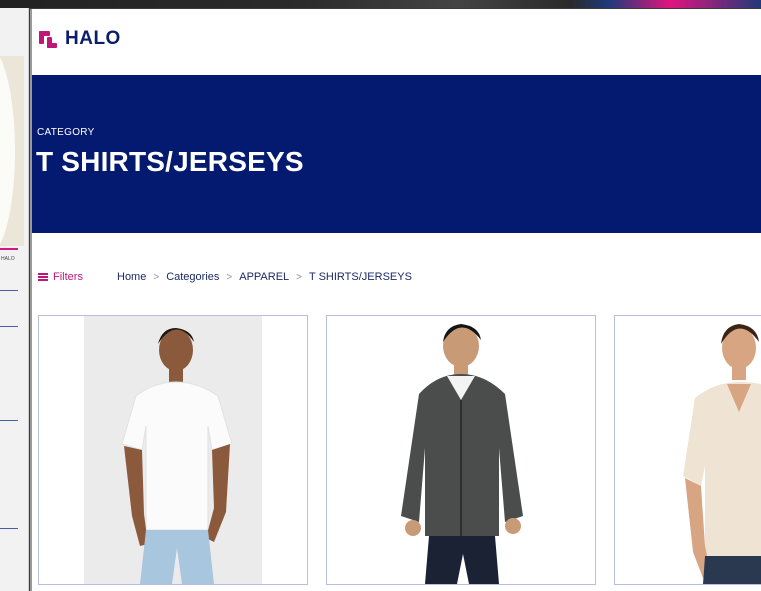 This screenshot has height=591, width=761. I want to click on breadcrumb-home: Home, so click(131, 277).